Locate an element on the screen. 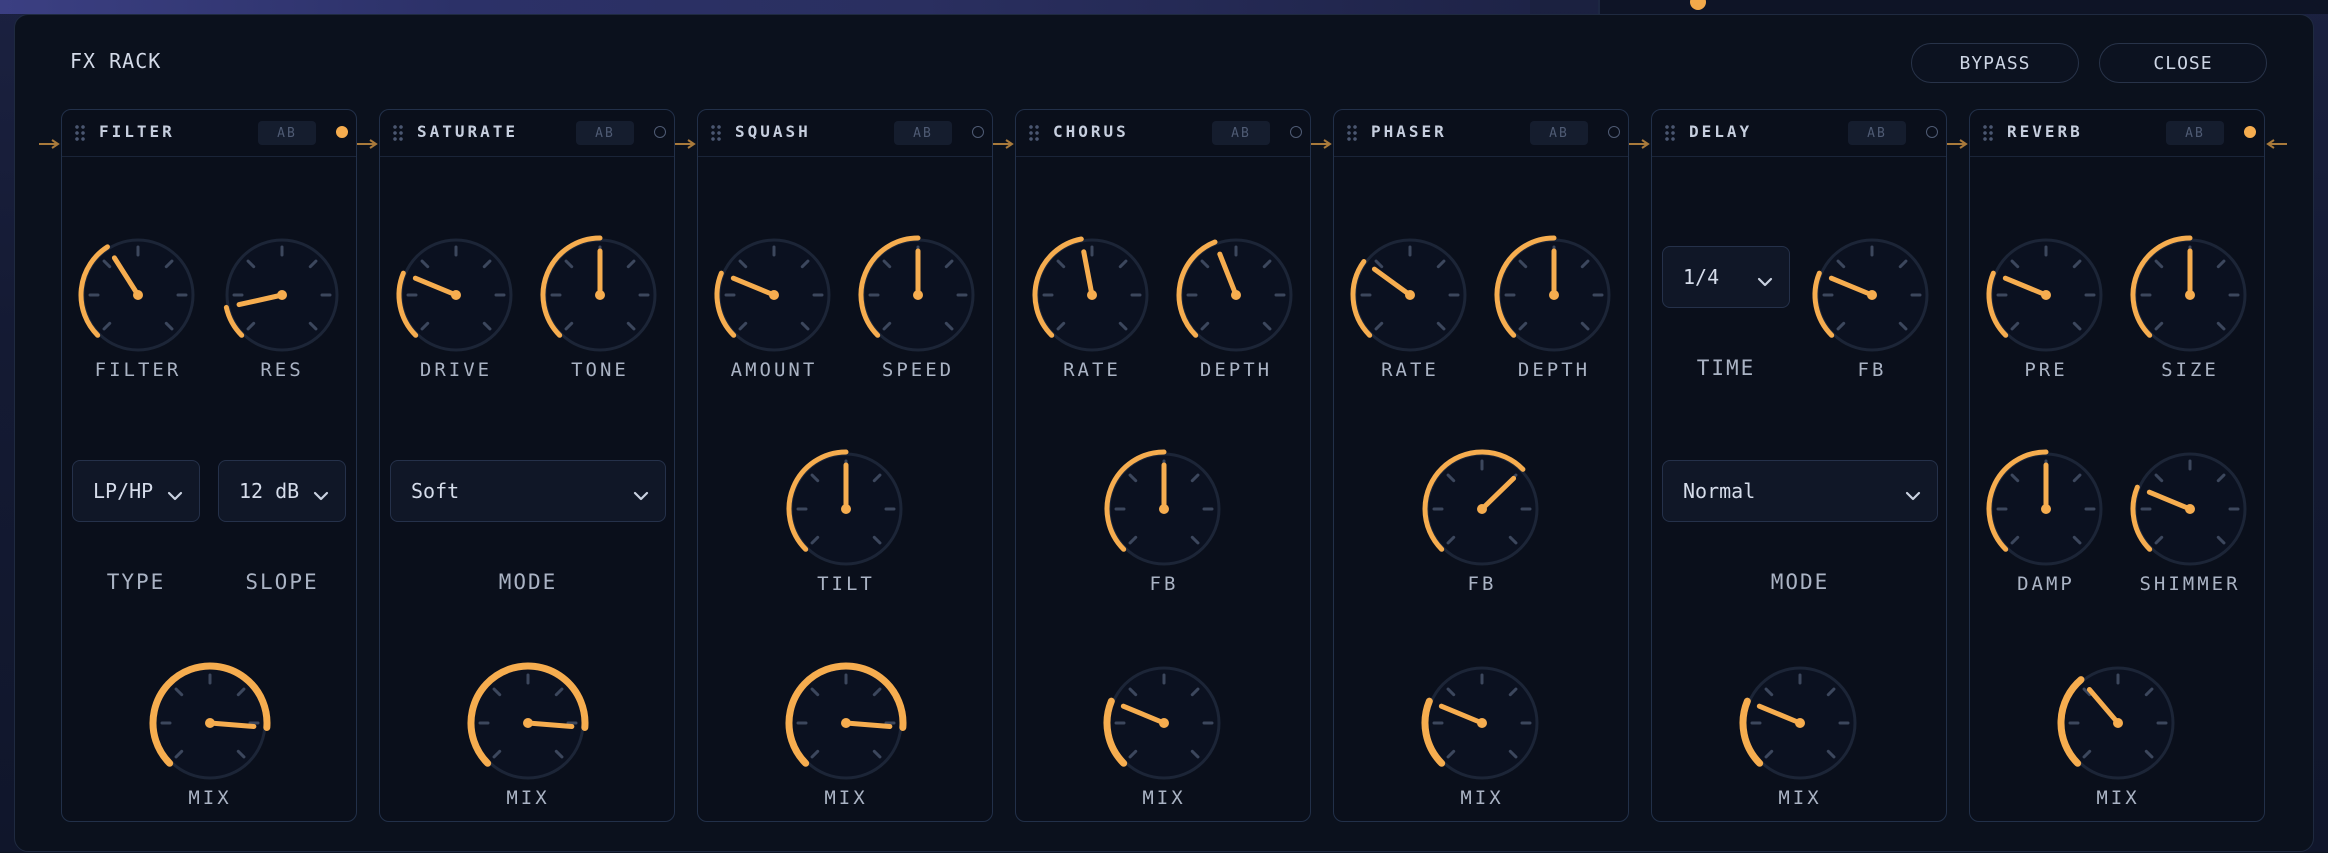 This screenshot has width=2328, height=853. knob-drive is located at coordinates (456, 295).